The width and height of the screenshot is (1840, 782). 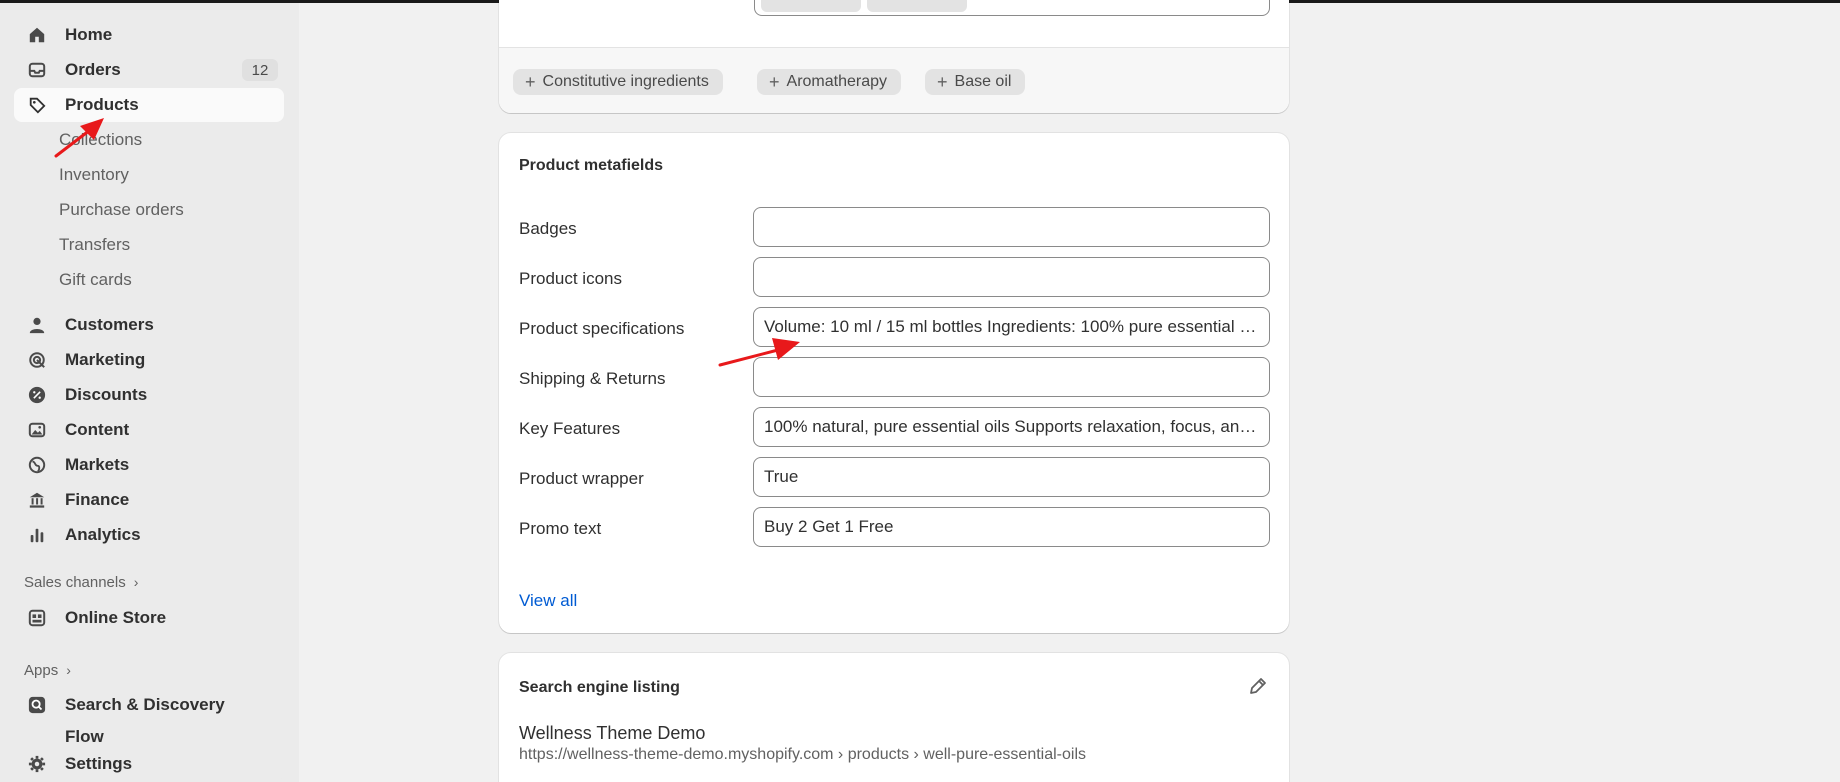 I want to click on apps-section: Apps ›, so click(x=47, y=670).